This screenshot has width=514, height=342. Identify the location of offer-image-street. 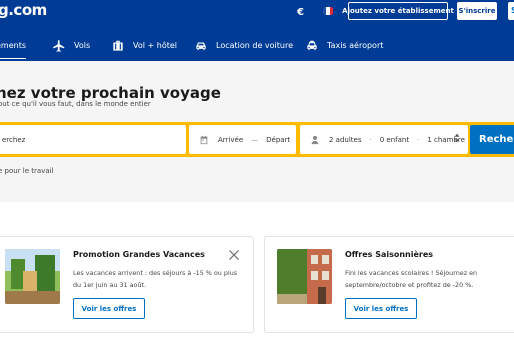
(304, 276).